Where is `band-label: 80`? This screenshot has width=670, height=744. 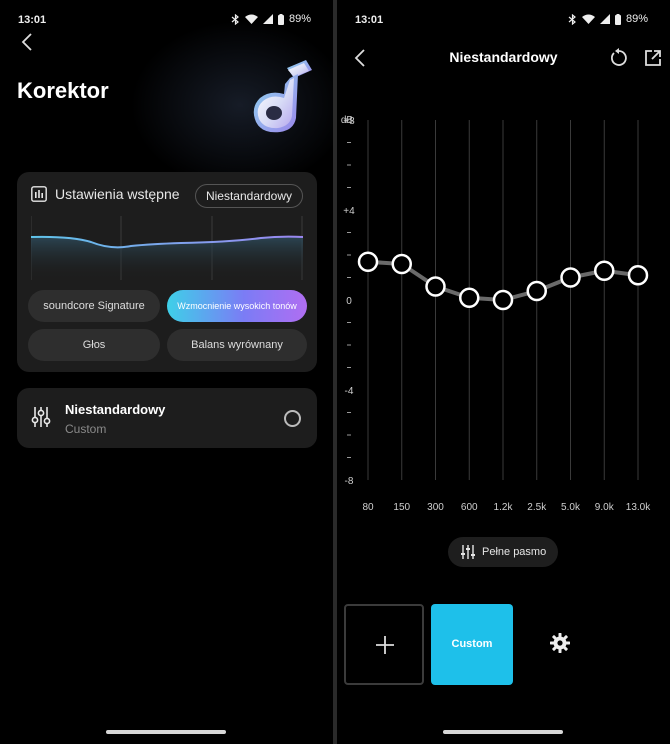 band-label: 80 is located at coordinates (368, 507).